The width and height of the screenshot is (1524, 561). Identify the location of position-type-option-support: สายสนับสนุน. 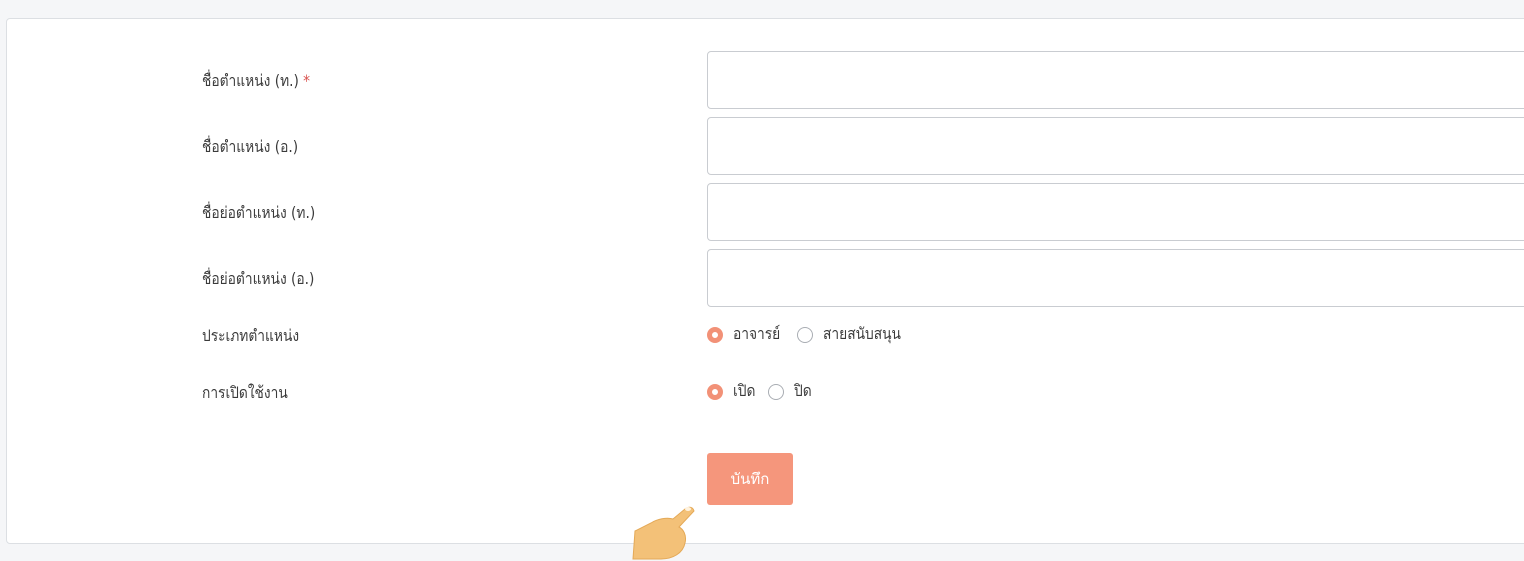
(855, 334).